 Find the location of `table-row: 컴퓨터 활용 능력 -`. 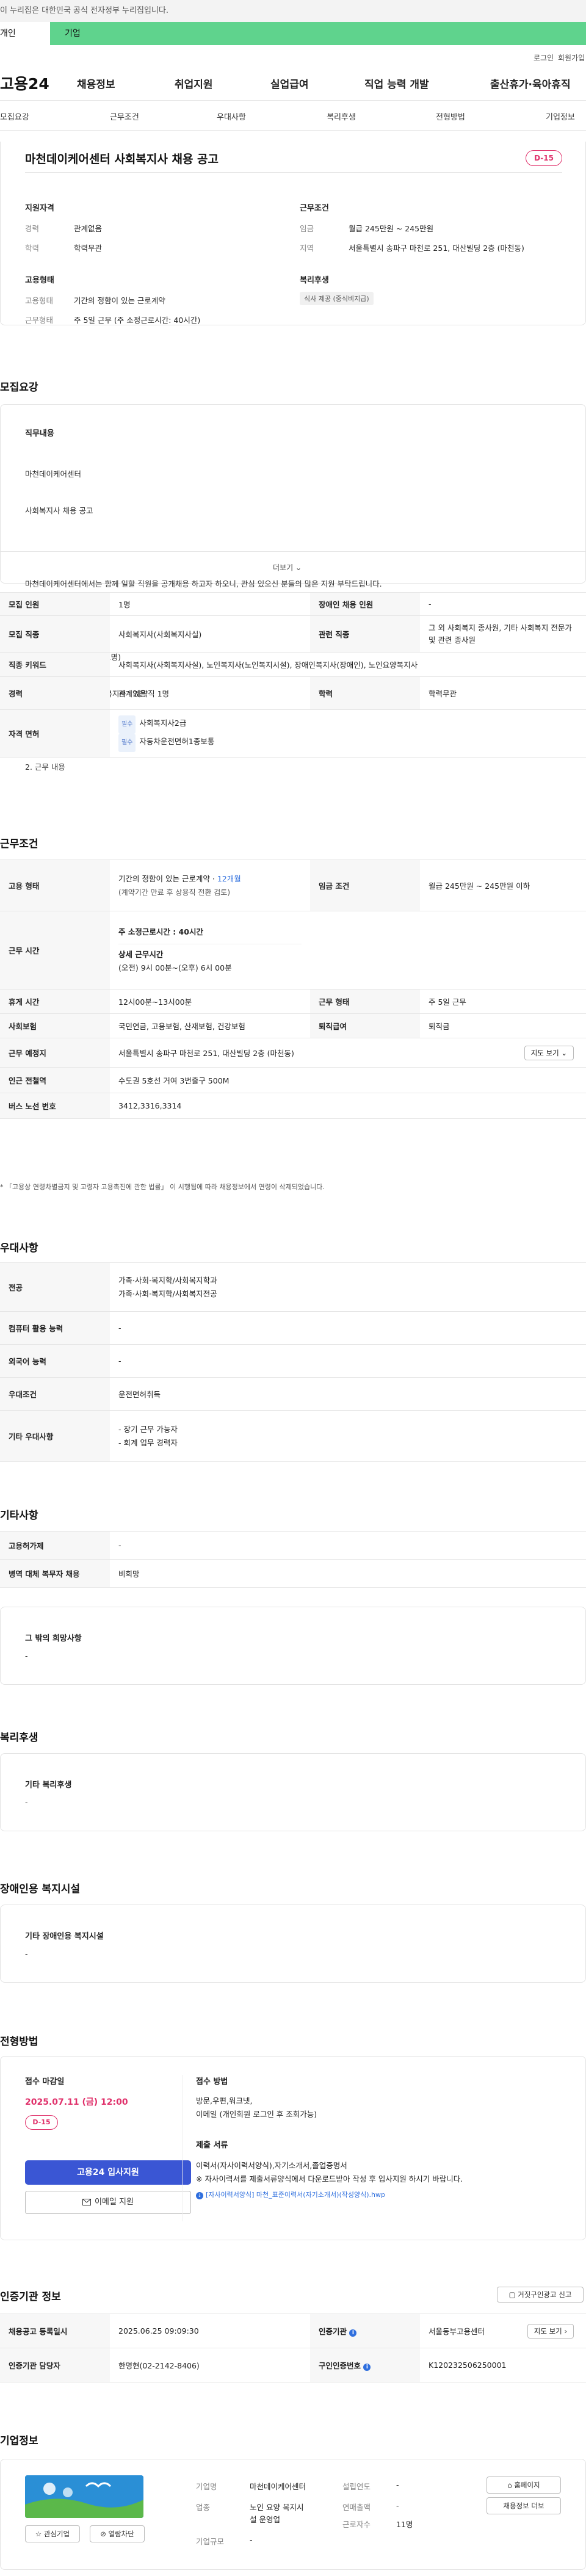

table-row: 컴퓨터 활용 능력 - is located at coordinates (293, 1328).